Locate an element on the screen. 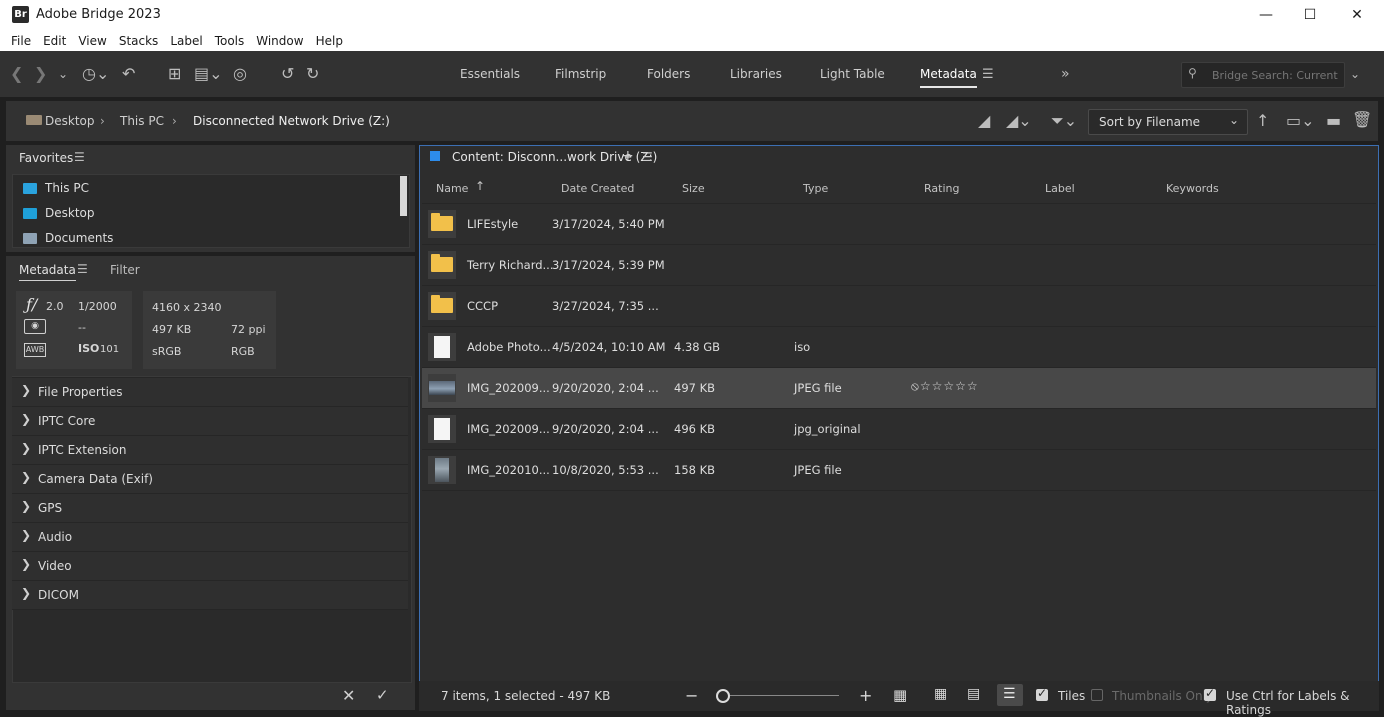 This screenshot has width=1384, height=717. column-label: Label is located at coordinates (1060, 188).